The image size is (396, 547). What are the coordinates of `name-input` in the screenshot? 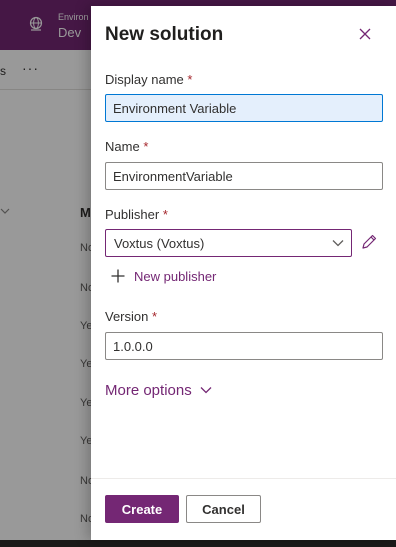 It's located at (244, 176).